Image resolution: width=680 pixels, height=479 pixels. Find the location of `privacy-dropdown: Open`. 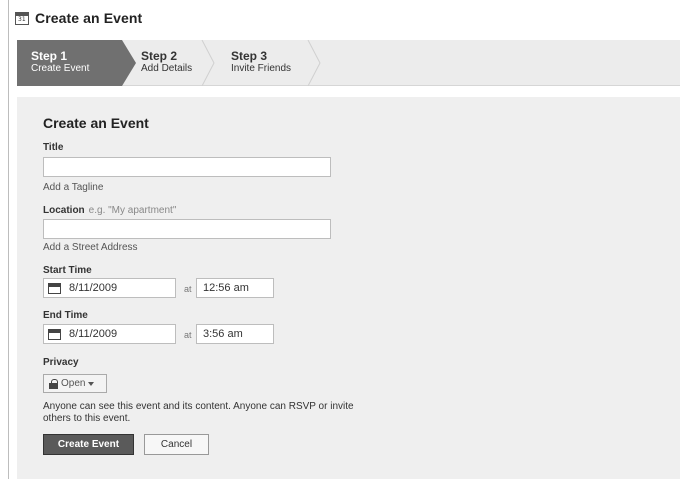

privacy-dropdown: Open is located at coordinates (75, 383).